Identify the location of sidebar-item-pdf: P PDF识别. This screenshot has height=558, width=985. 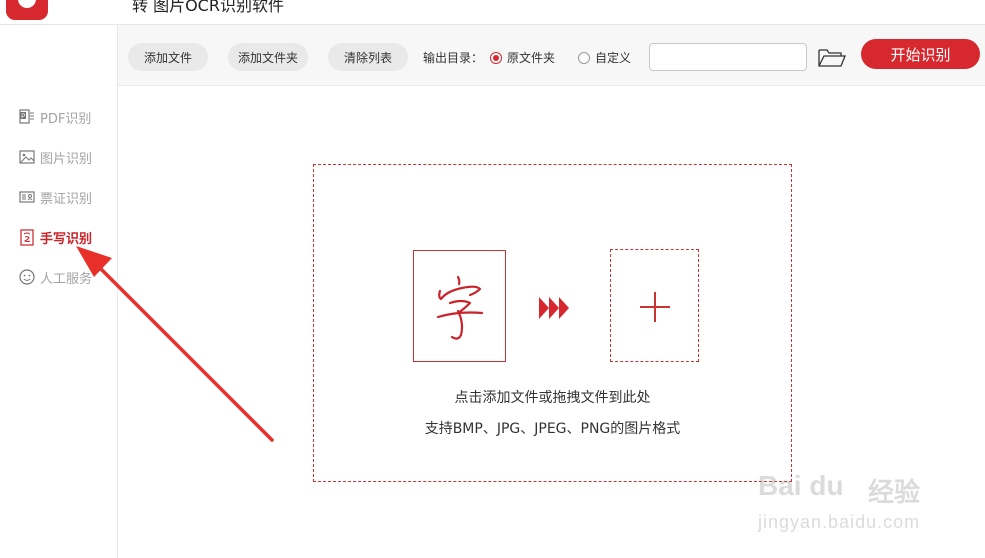
(54, 117).